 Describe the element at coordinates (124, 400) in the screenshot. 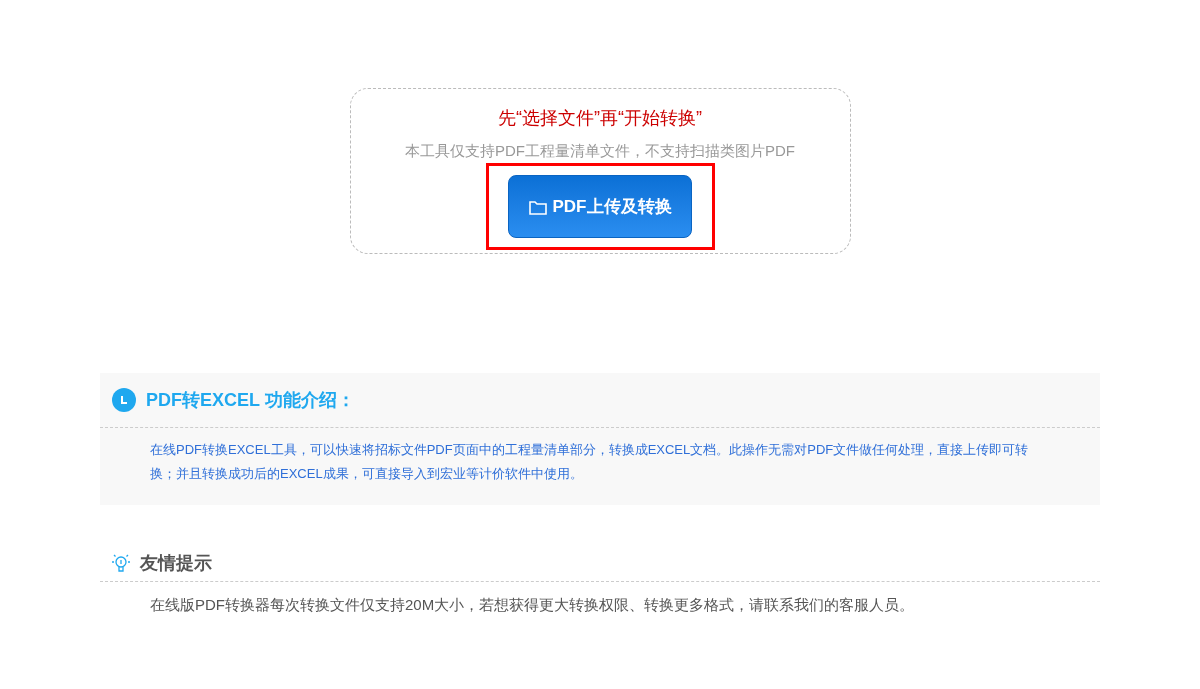

I see `clock-icon` at that location.